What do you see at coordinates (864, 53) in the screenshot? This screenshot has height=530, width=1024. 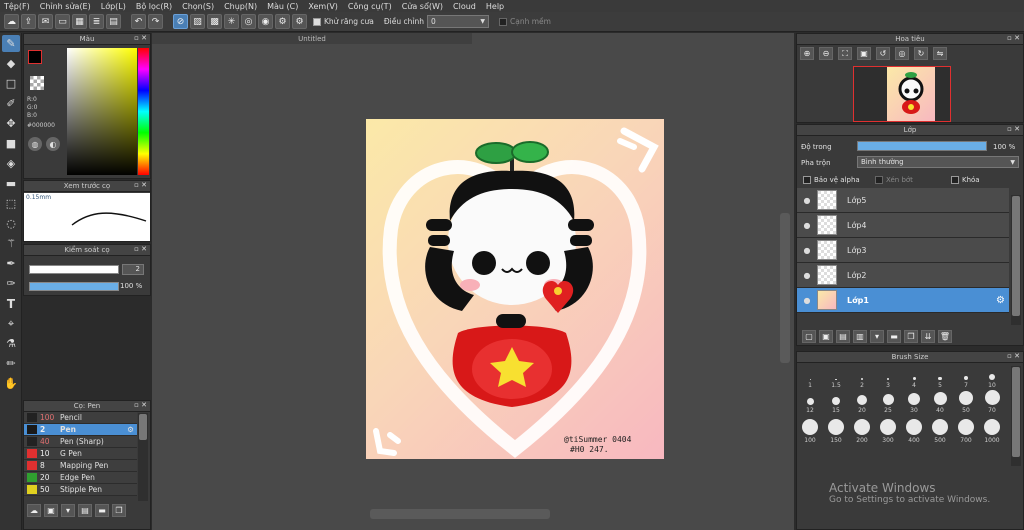 I see `actual-size-icon: ▣` at bounding box center [864, 53].